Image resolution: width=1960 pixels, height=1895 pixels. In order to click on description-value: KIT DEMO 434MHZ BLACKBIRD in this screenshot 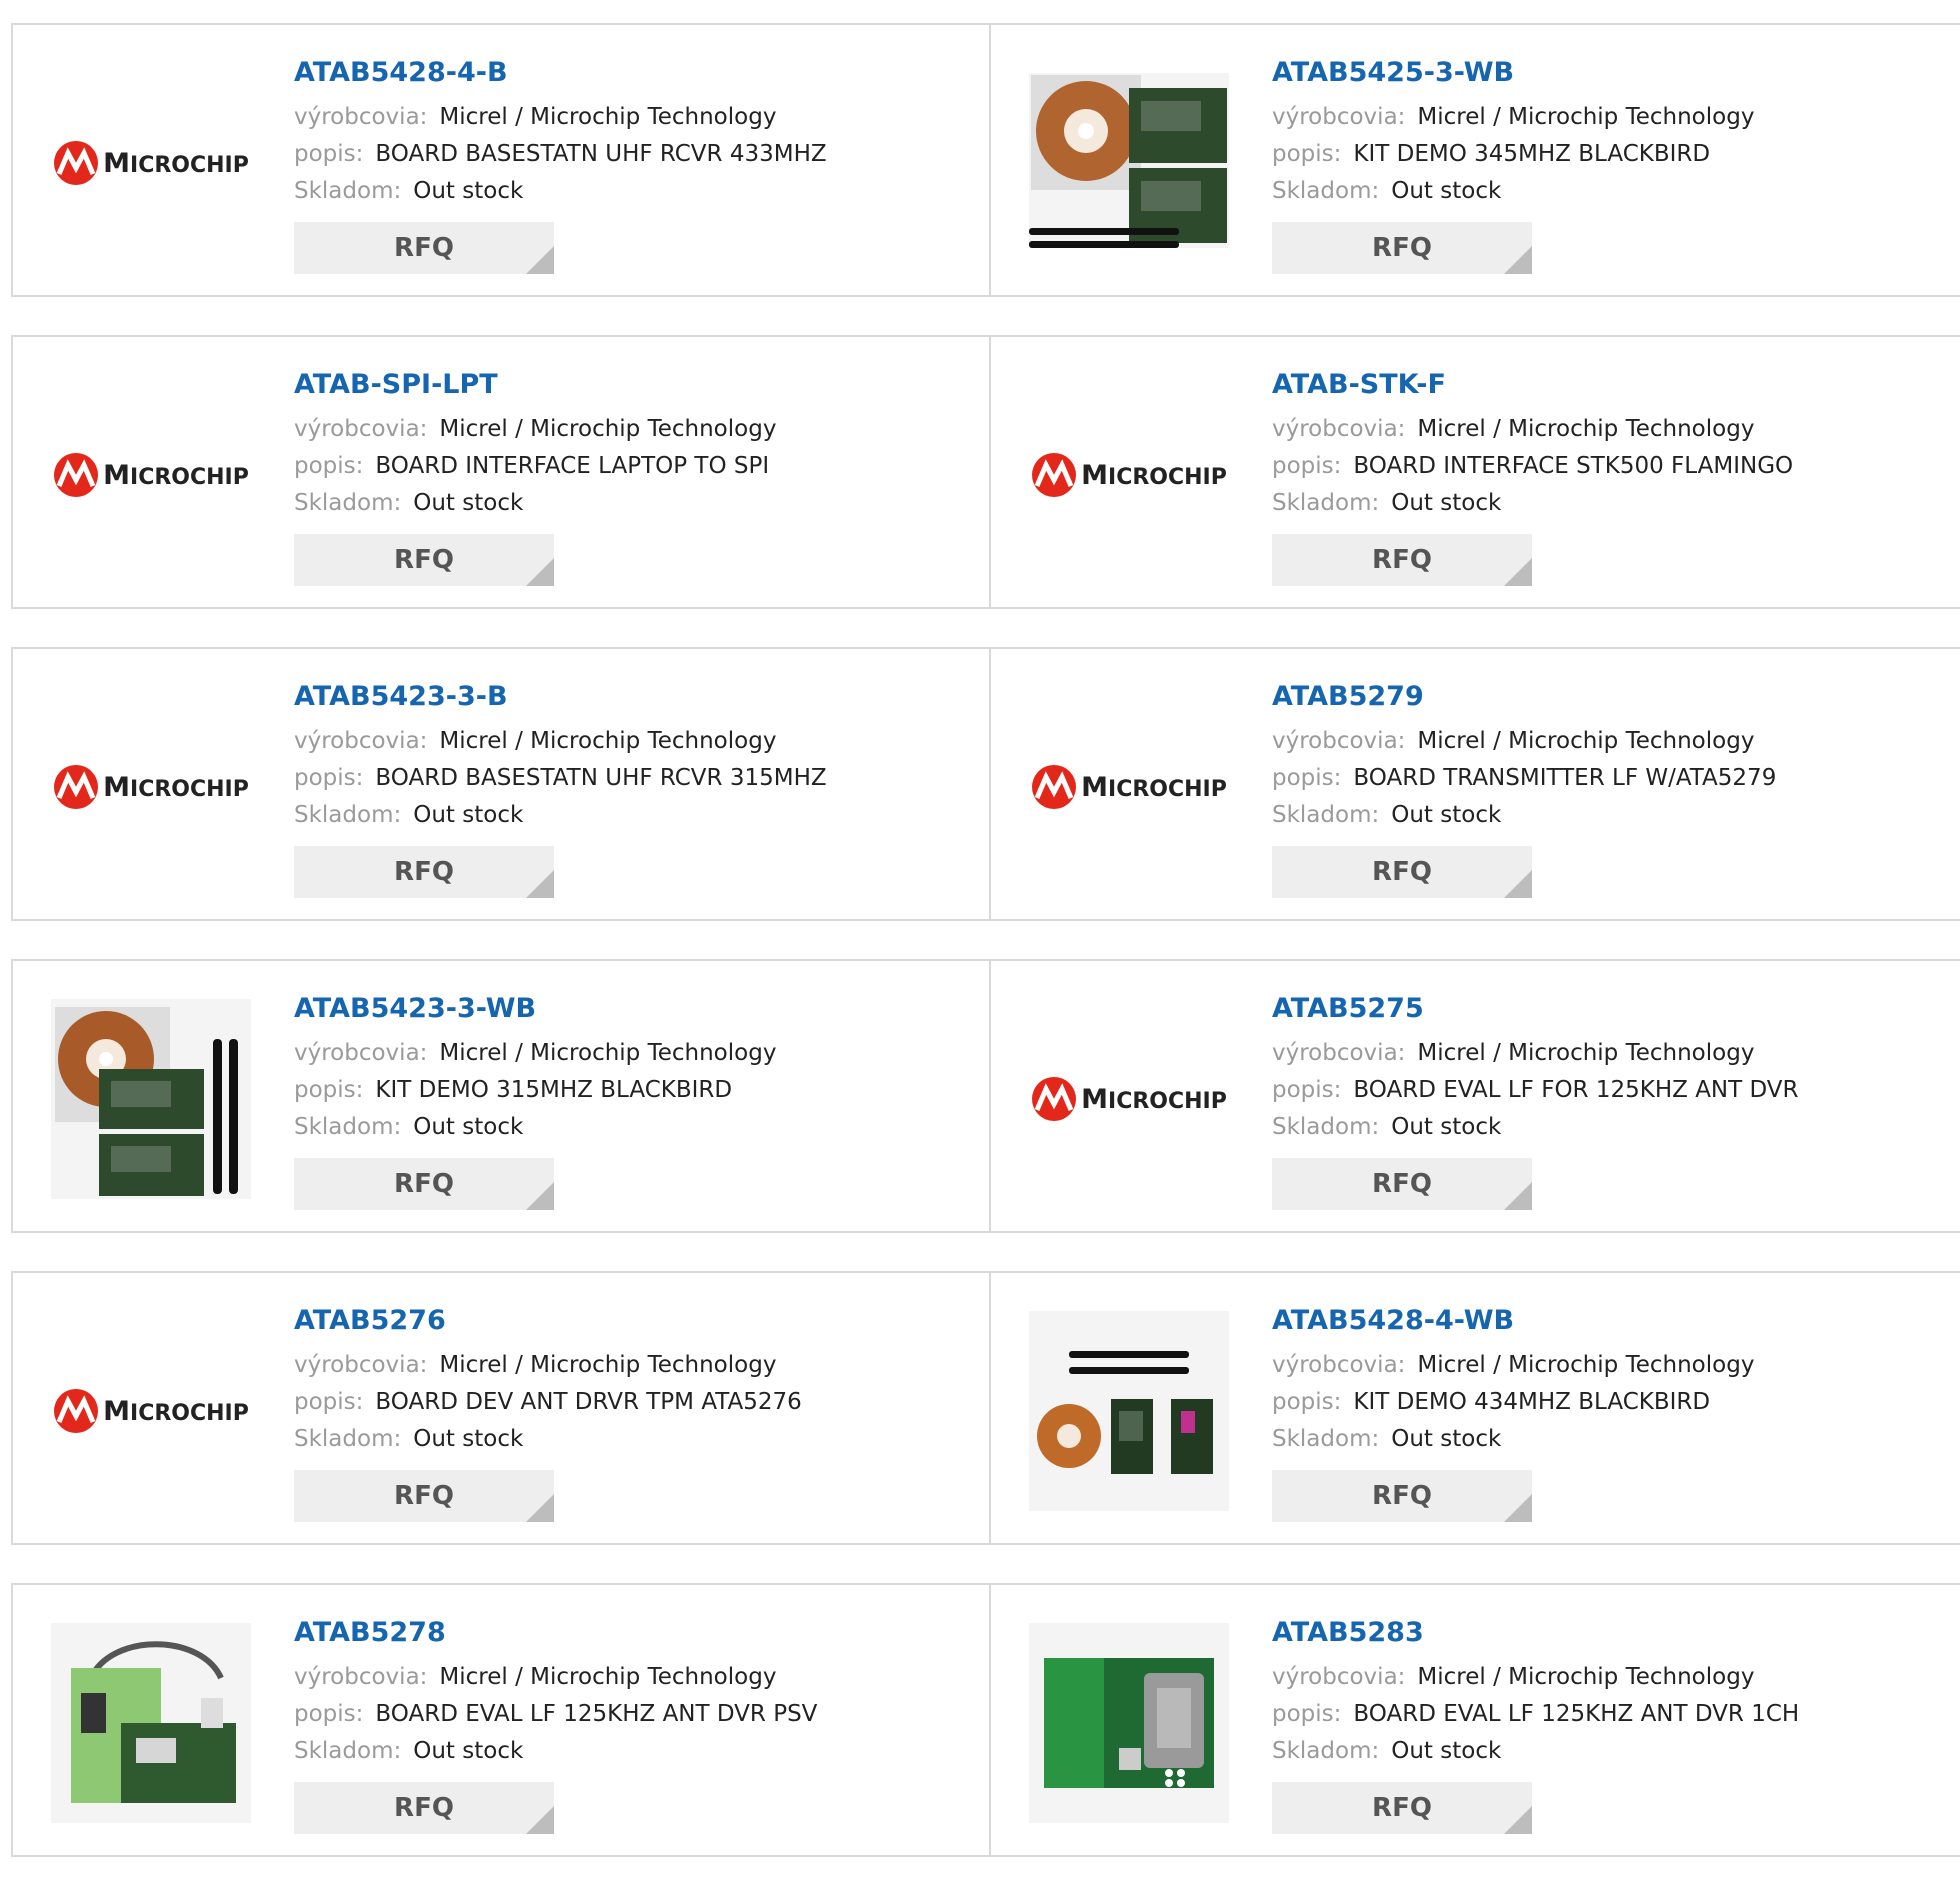, I will do `click(1532, 1402)`.